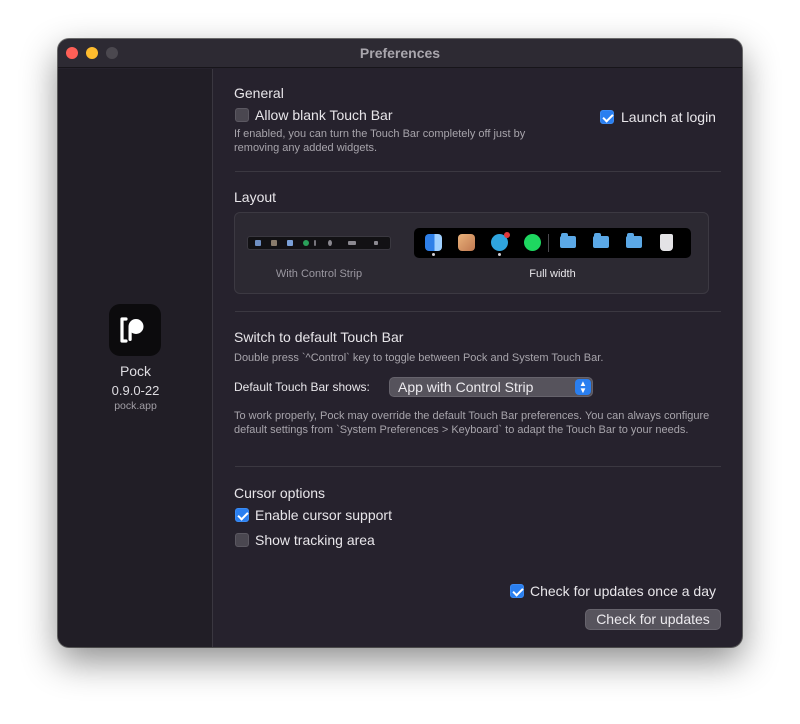 This screenshot has width=800, height=724. Describe the element at coordinates (666, 242) in the screenshot. I see `trash-icon` at that location.